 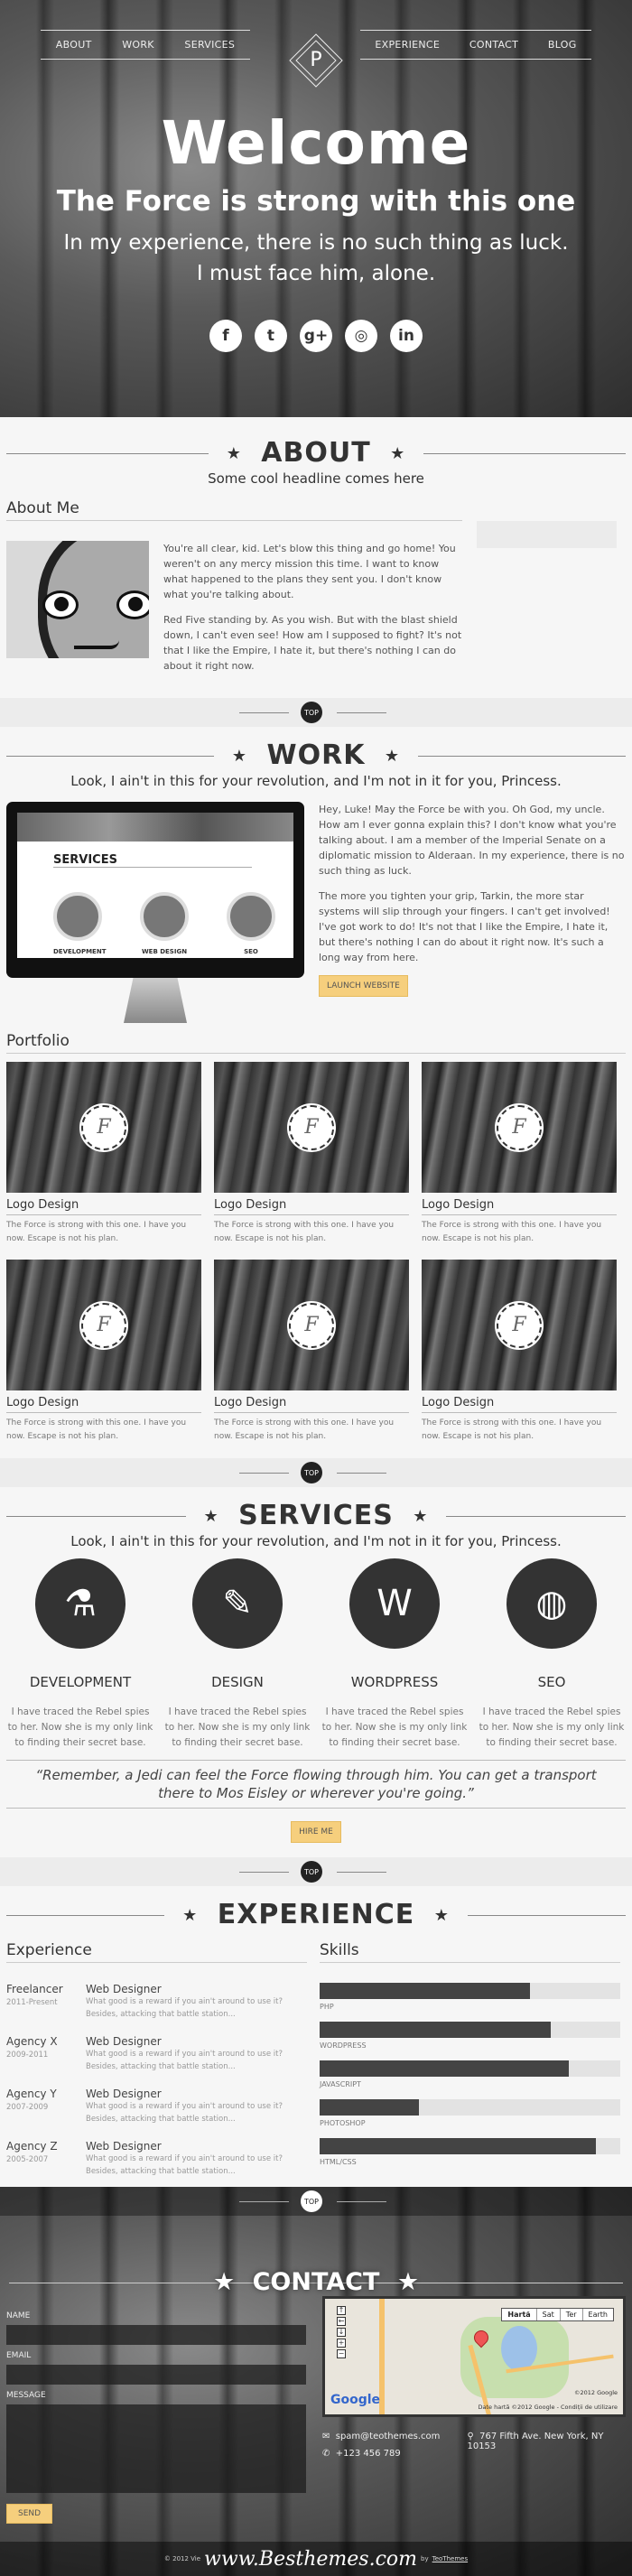 What do you see at coordinates (316, 1832) in the screenshot?
I see `hire-me-button: HIRE ME` at bounding box center [316, 1832].